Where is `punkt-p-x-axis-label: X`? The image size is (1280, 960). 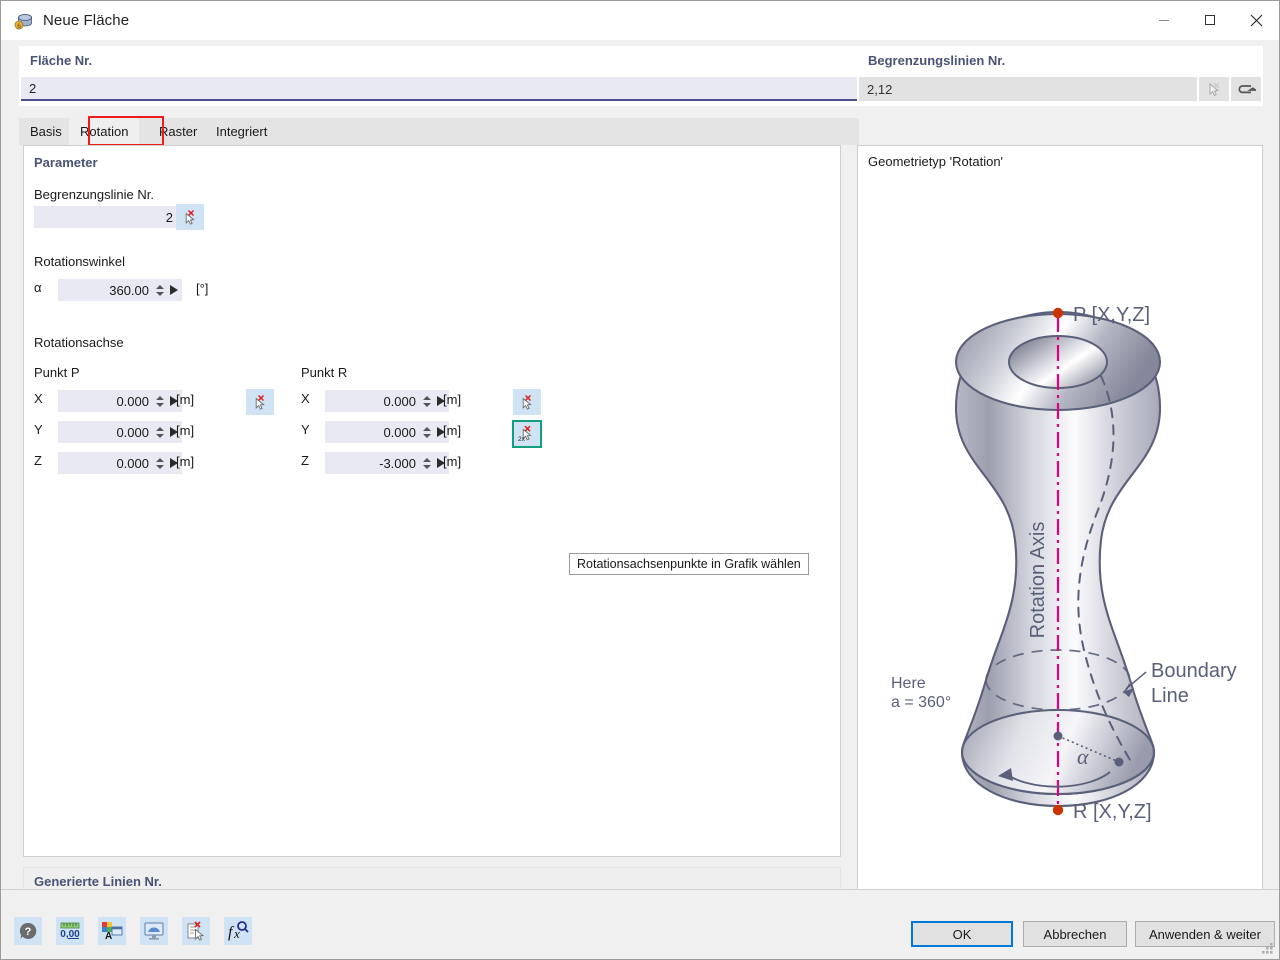
punkt-p-x-axis-label: X is located at coordinates (38, 398).